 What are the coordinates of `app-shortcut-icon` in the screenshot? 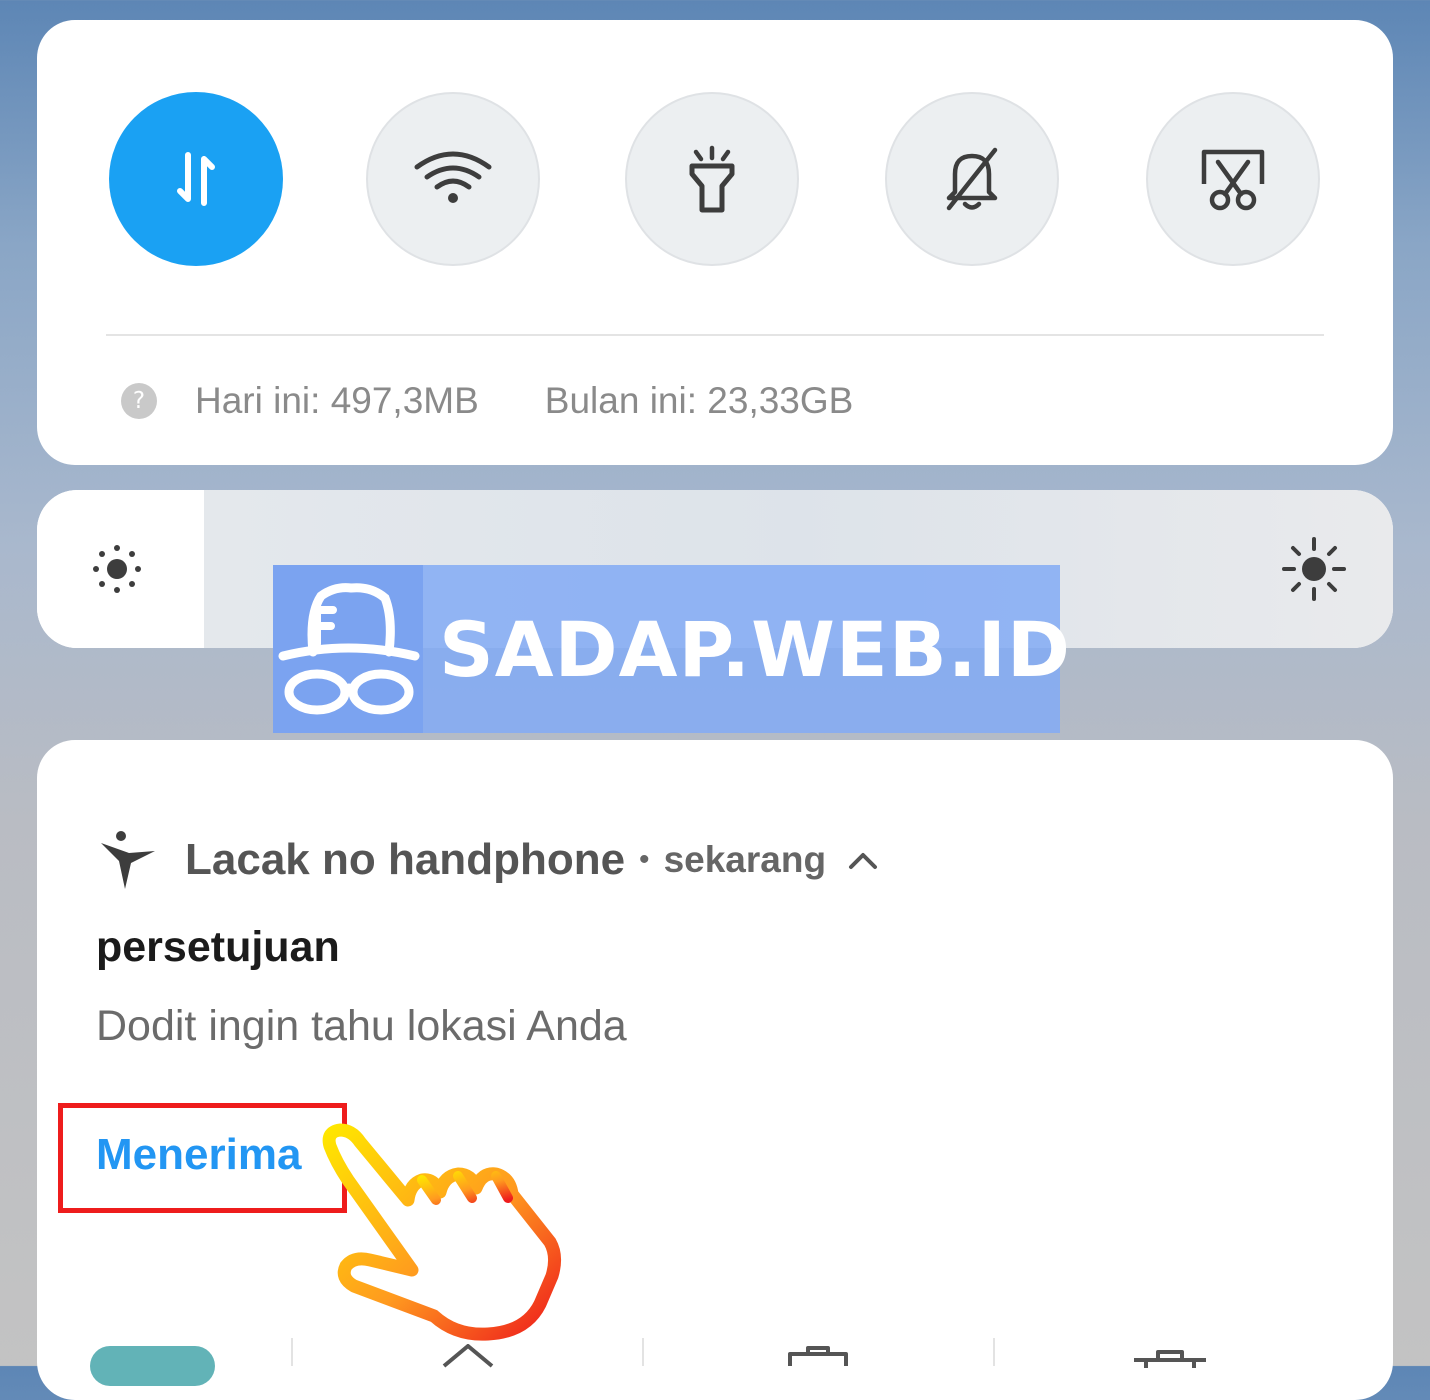 It's located at (152, 1366).